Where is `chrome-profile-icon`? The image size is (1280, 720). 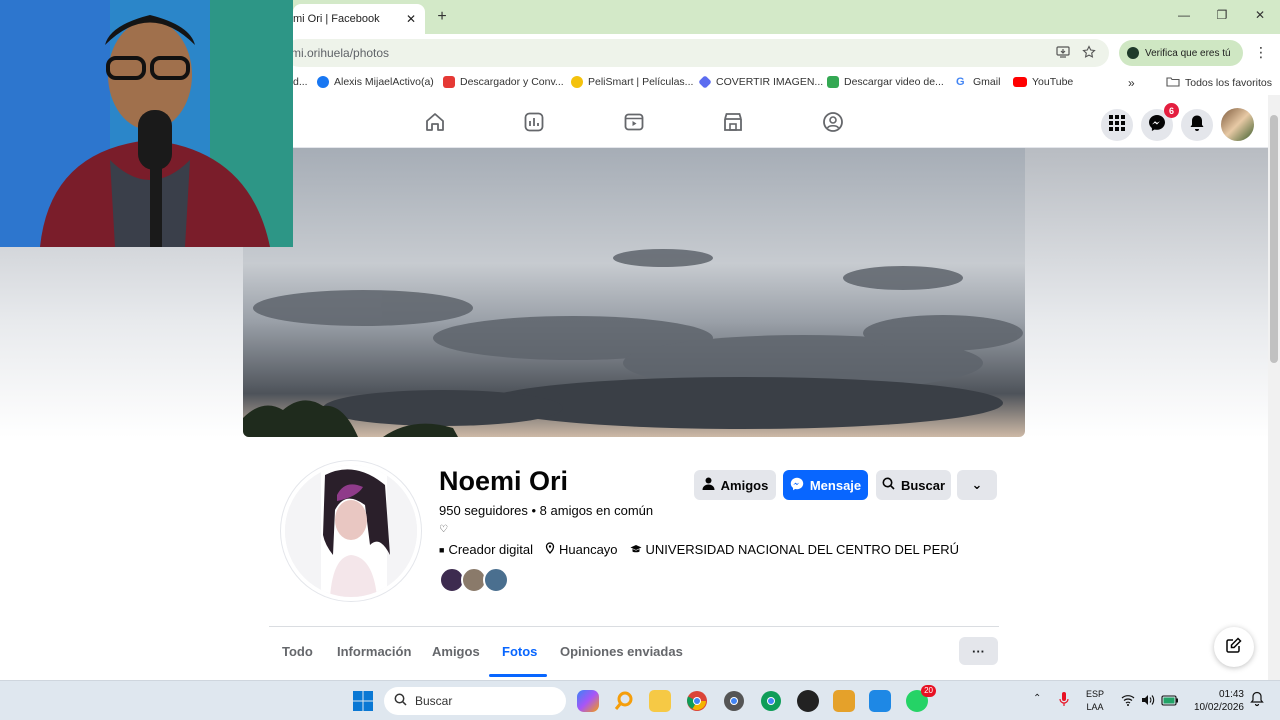 chrome-profile-icon is located at coordinates (734, 701).